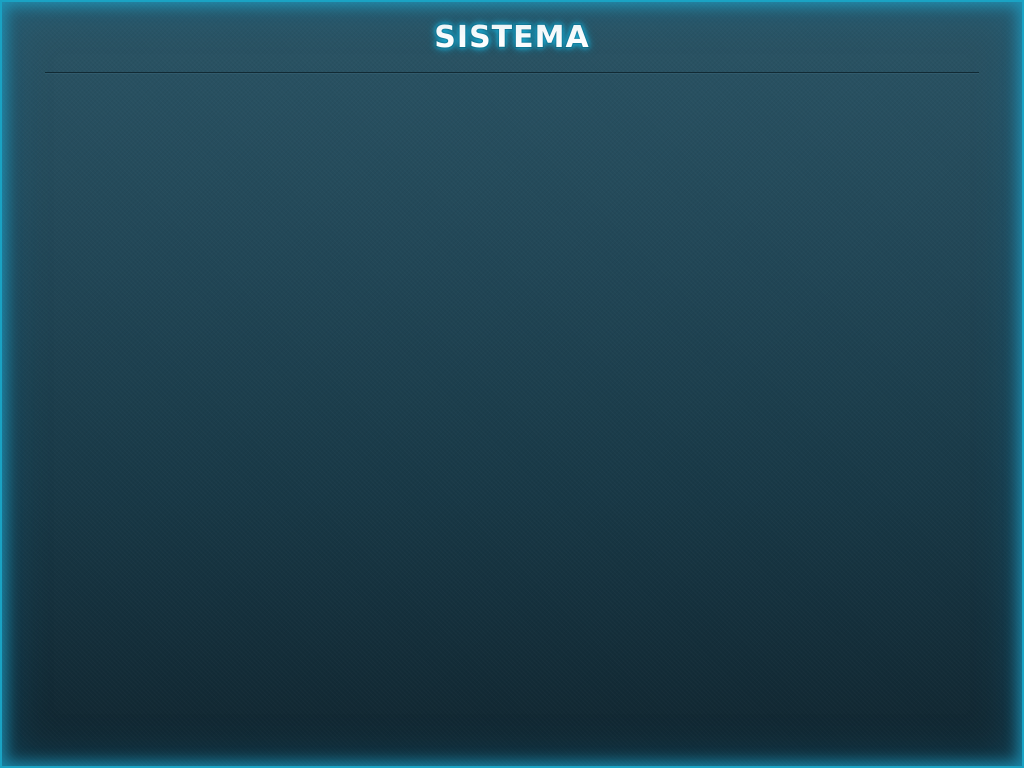 The height and width of the screenshot is (768, 1024). I want to click on header-divider, so click(512, 72).